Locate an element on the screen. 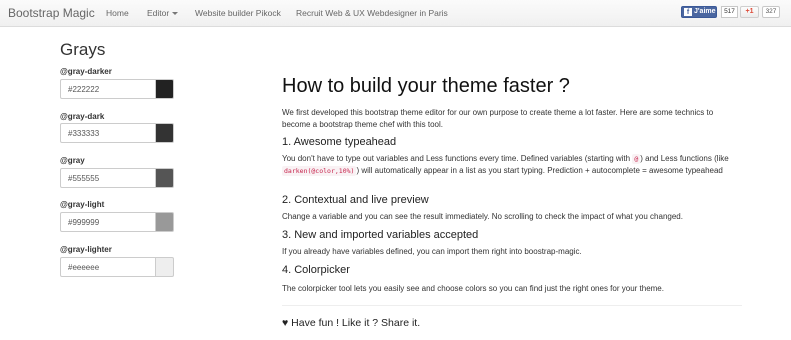 The width and height of the screenshot is (791, 340). page-title: How to build your theme faster ? is located at coordinates (426, 86).